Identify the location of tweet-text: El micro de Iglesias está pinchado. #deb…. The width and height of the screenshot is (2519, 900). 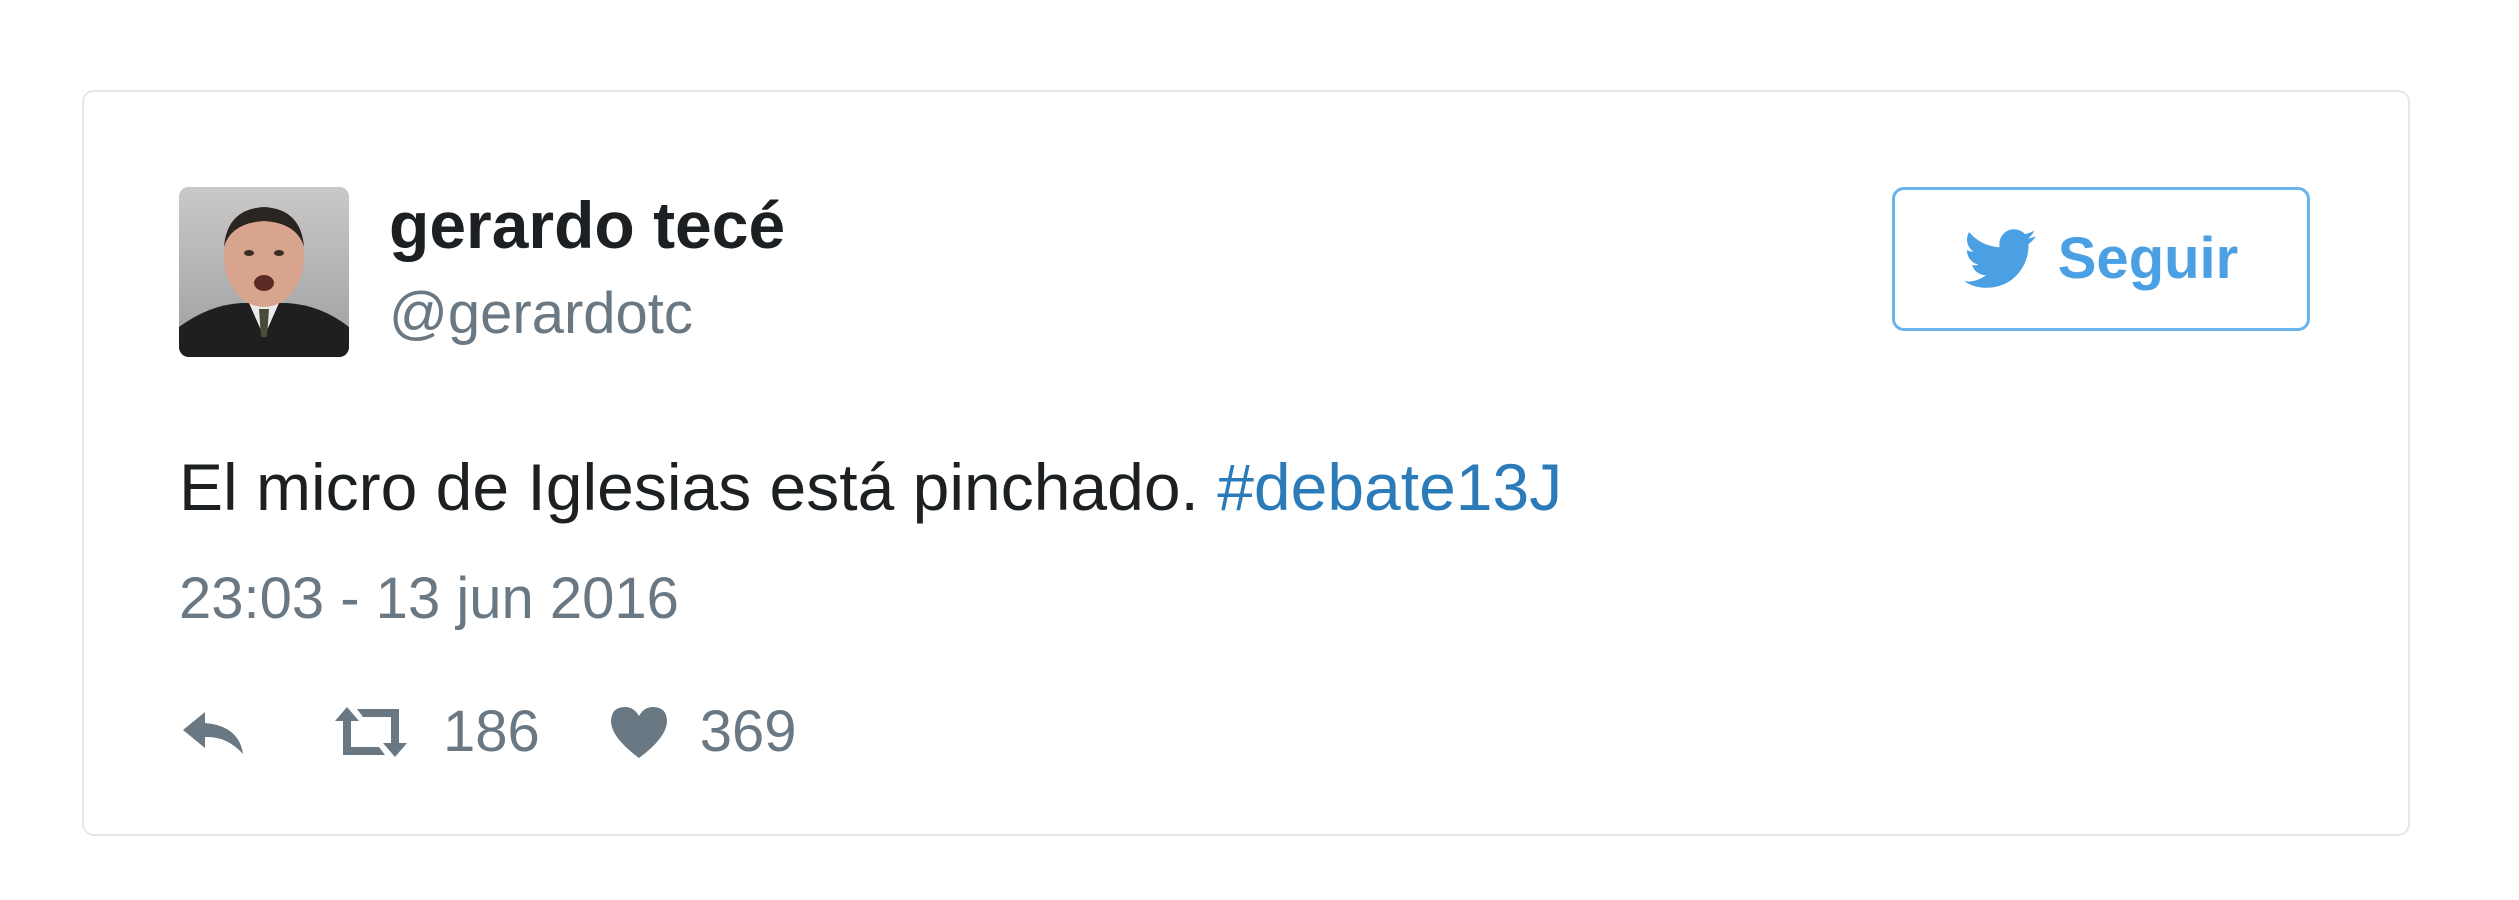
(870, 487).